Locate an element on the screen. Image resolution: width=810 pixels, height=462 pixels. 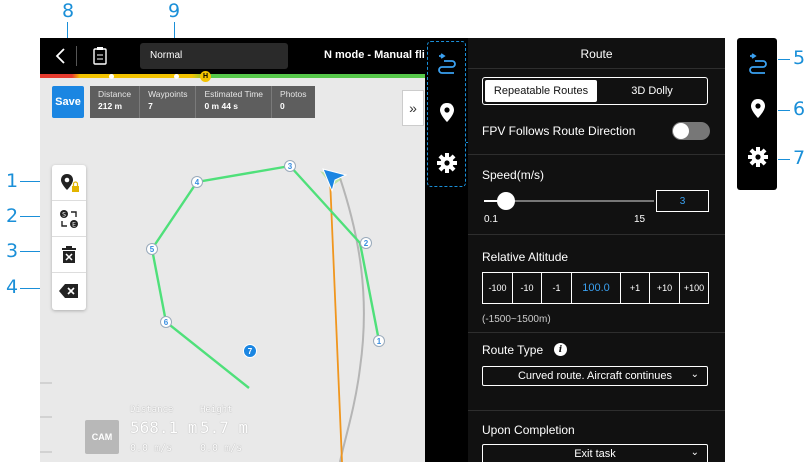
waypoint-4-marker: 4 is located at coordinates (197, 182).